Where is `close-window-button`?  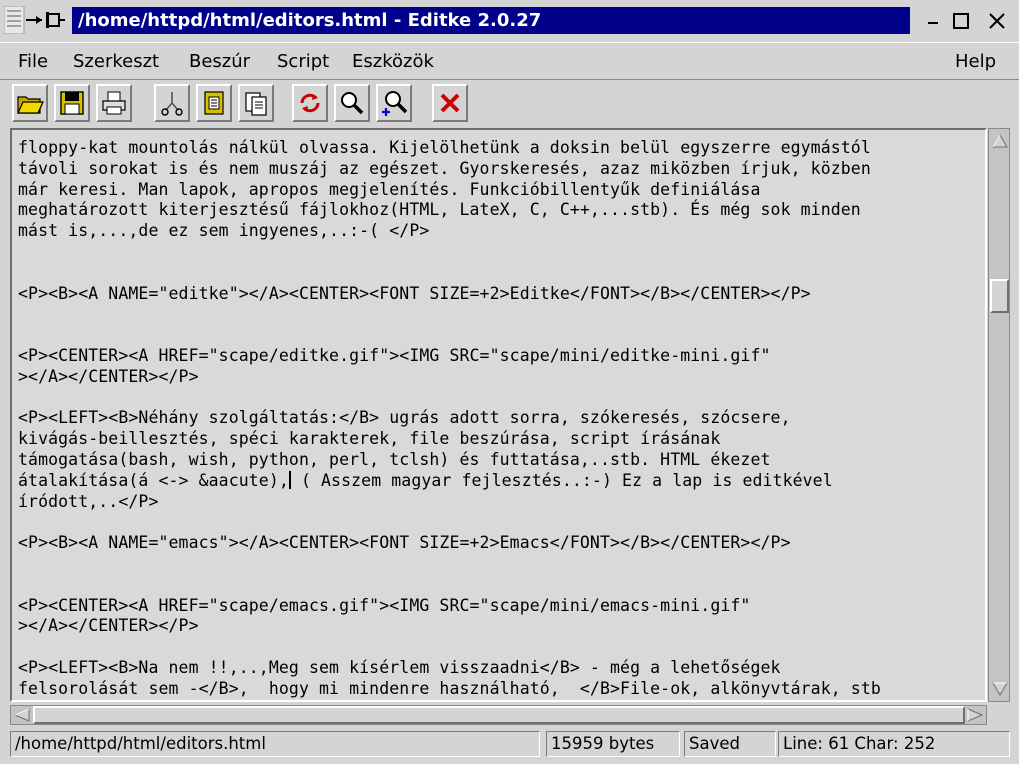
close-window-button is located at coordinates (997, 21).